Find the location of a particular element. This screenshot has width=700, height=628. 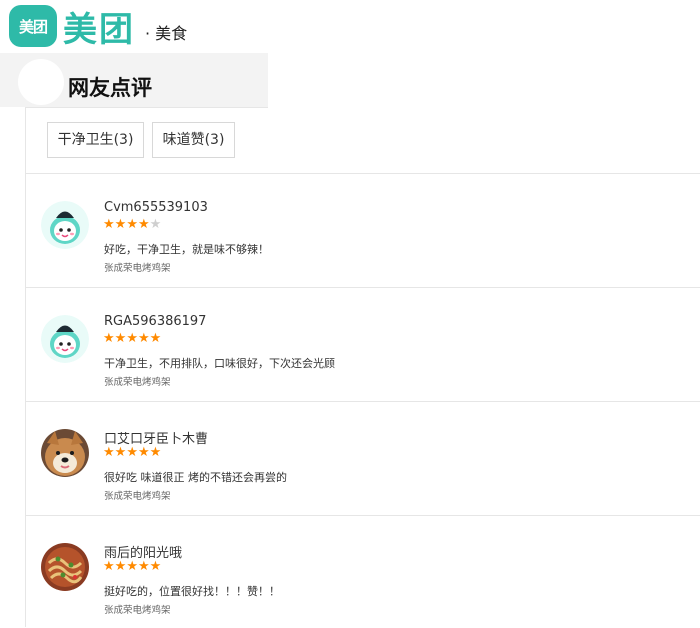

breadcrumb: · 美食 is located at coordinates (166, 32).